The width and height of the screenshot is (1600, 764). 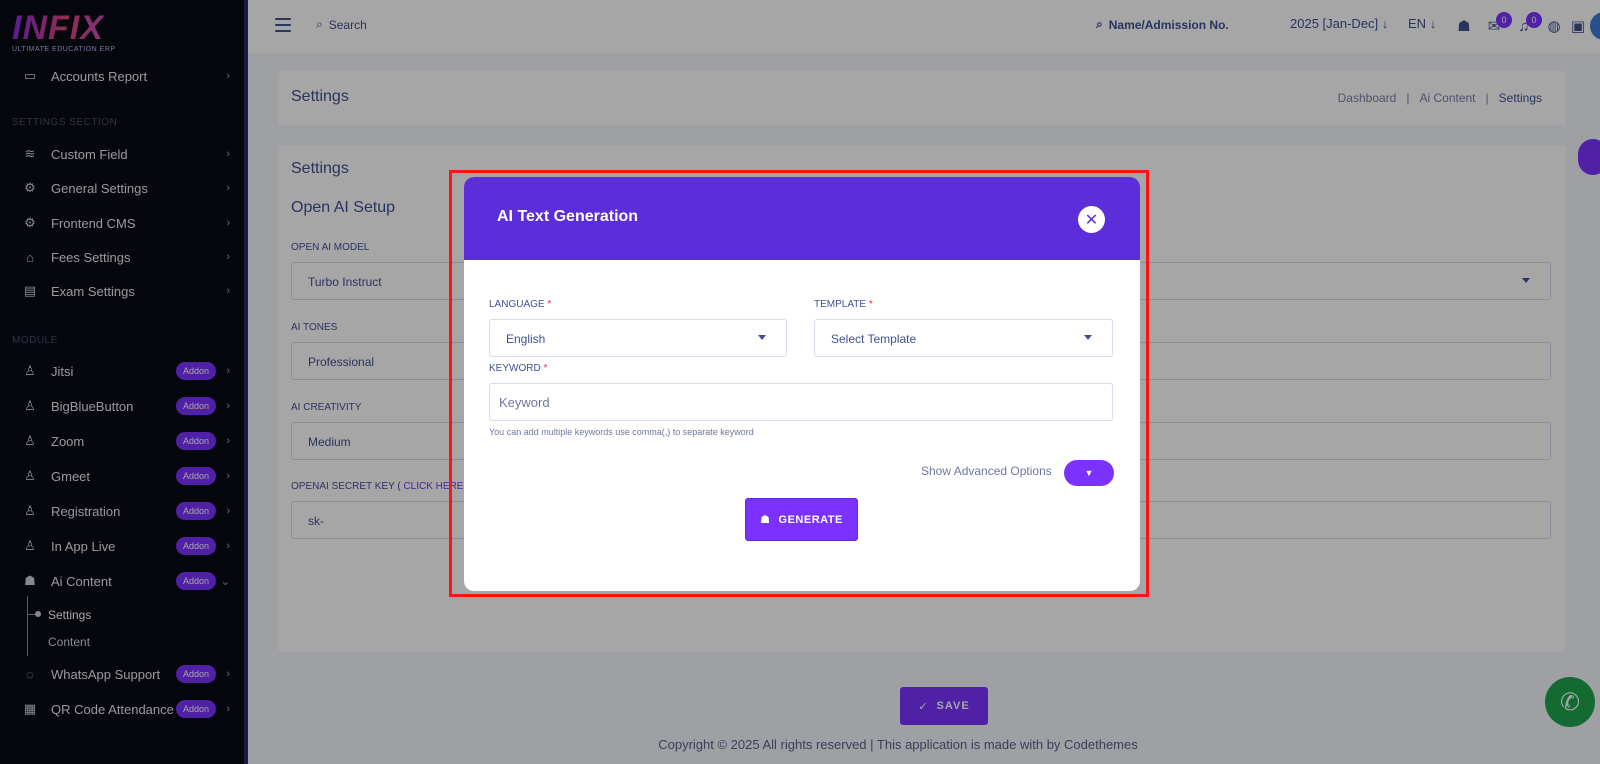 What do you see at coordinates (638, 338) in the screenshot?
I see `language-select: English` at bounding box center [638, 338].